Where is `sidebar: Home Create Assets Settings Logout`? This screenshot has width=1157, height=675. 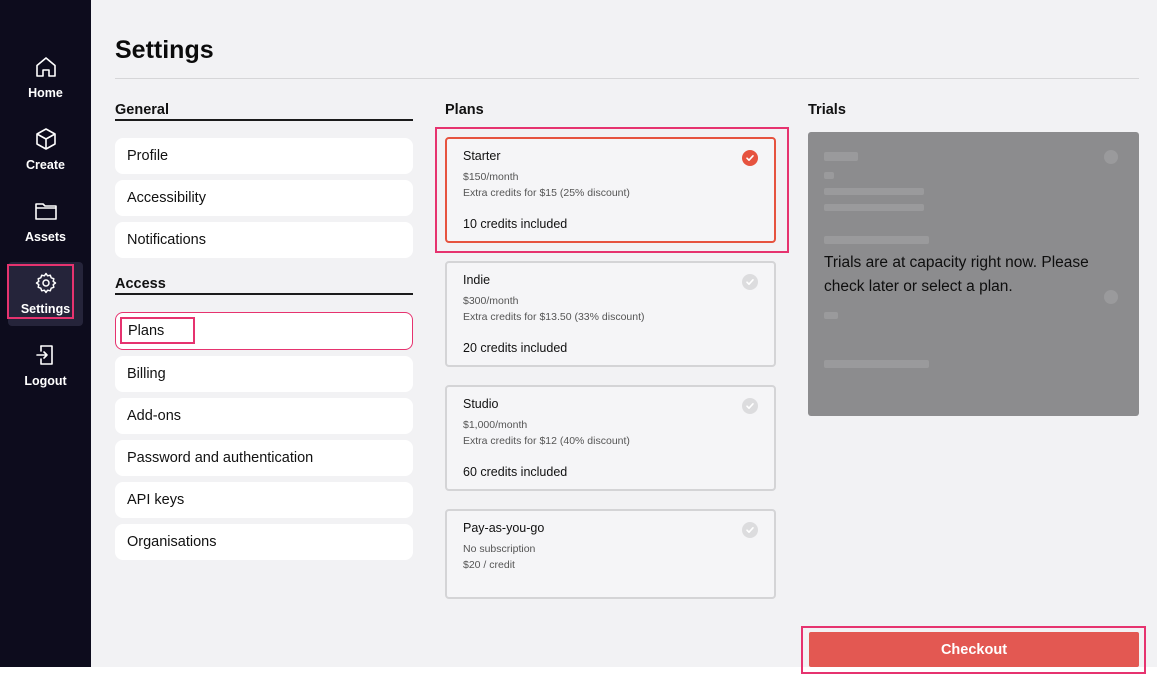
sidebar: Home Create Assets Settings Logout is located at coordinates (45, 333).